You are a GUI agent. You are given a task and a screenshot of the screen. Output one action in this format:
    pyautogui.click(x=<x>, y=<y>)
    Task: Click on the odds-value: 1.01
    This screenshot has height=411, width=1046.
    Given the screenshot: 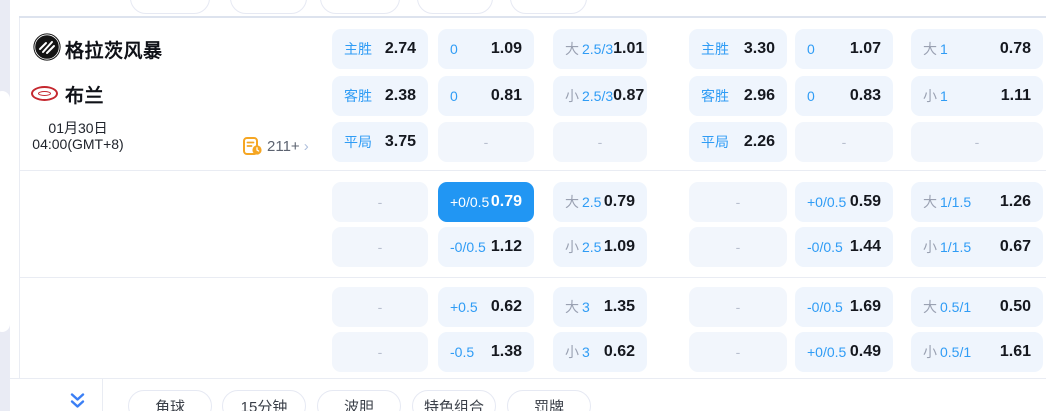 What is the action you would take?
    pyautogui.click(x=629, y=48)
    